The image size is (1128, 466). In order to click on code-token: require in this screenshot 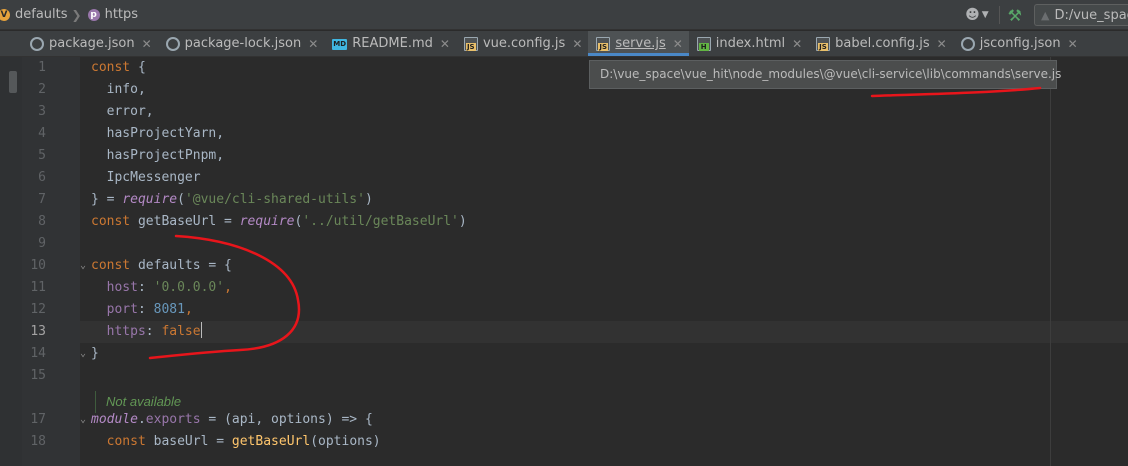, I will do `click(267, 221)`.